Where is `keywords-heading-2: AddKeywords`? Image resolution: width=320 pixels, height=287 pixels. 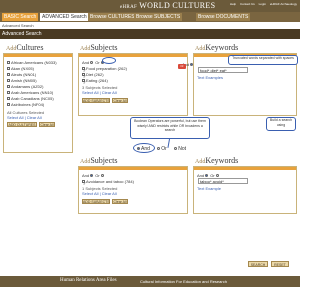 keywords-heading-2: AddKeywords is located at coordinates (217, 160).